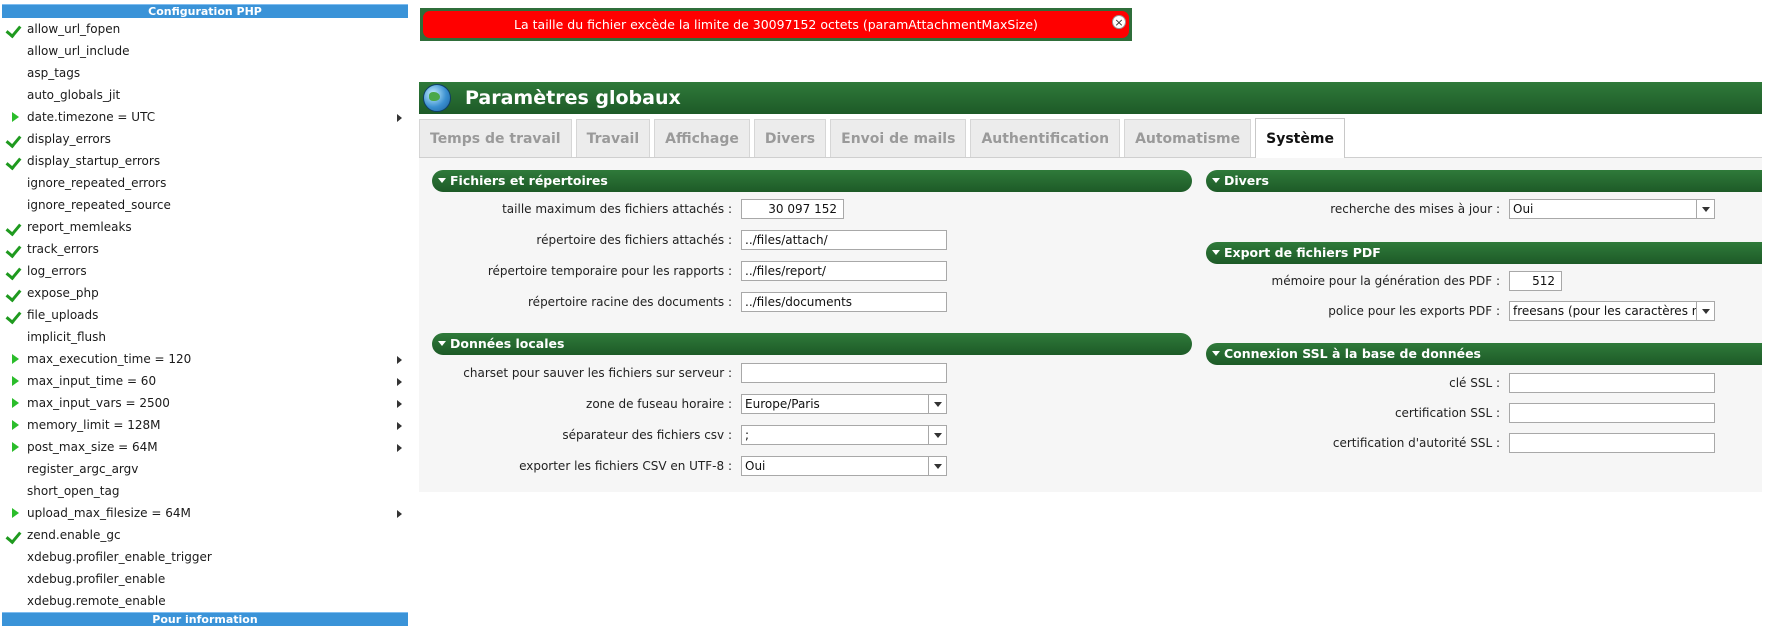 Image resolution: width=1784 pixels, height=644 pixels. What do you see at coordinates (78, 51) in the screenshot?
I see `php-setting-label: allow_url_include` at bounding box center [78, 51].